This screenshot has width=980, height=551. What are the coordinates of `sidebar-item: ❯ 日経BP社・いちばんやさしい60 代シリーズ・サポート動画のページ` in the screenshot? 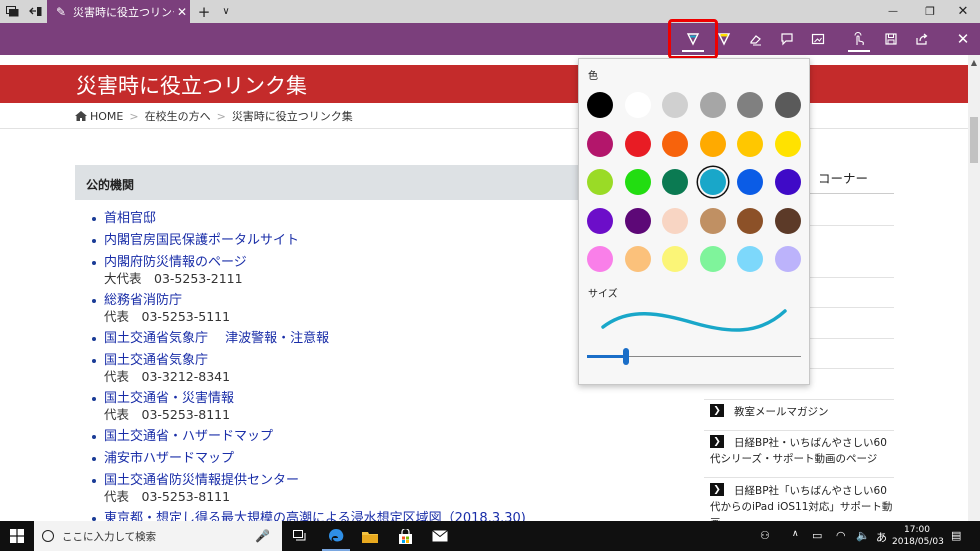 It's located at (799, 455).